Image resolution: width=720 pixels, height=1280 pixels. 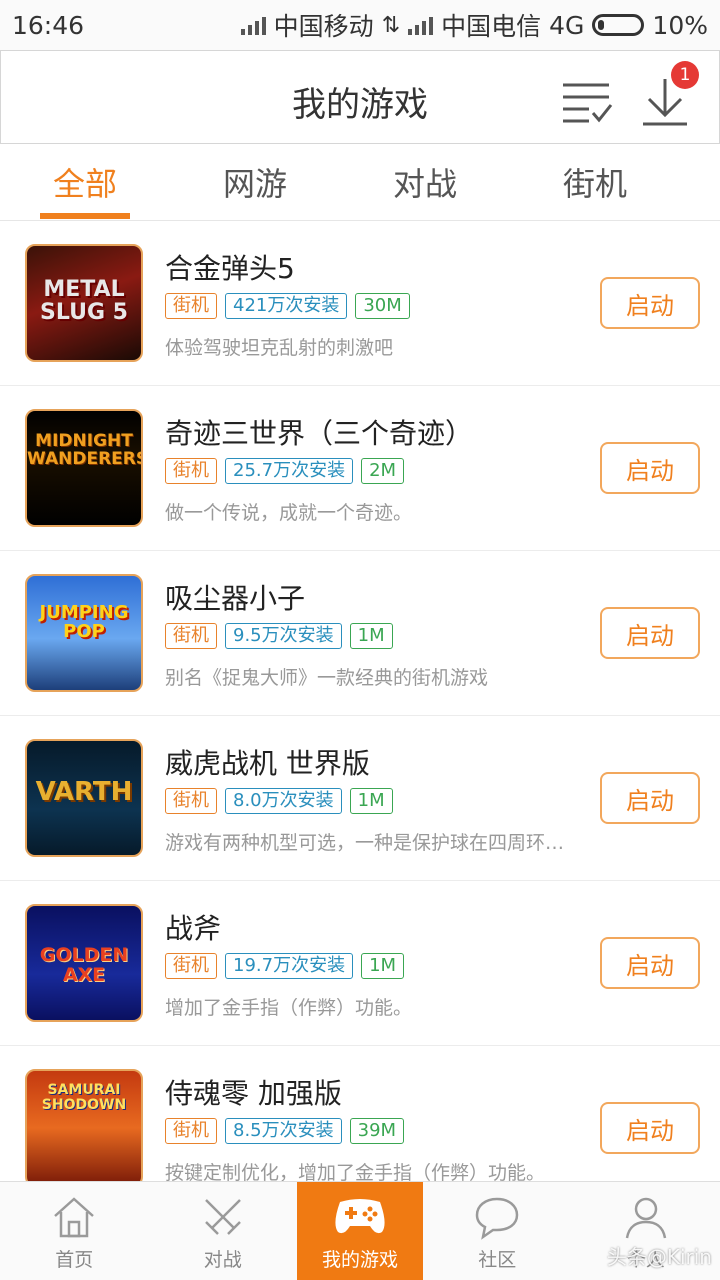 What do you see at coordinates (567, 25) in the screenshot?
I see `network-label: 4G` at bounding box center [567, 25].